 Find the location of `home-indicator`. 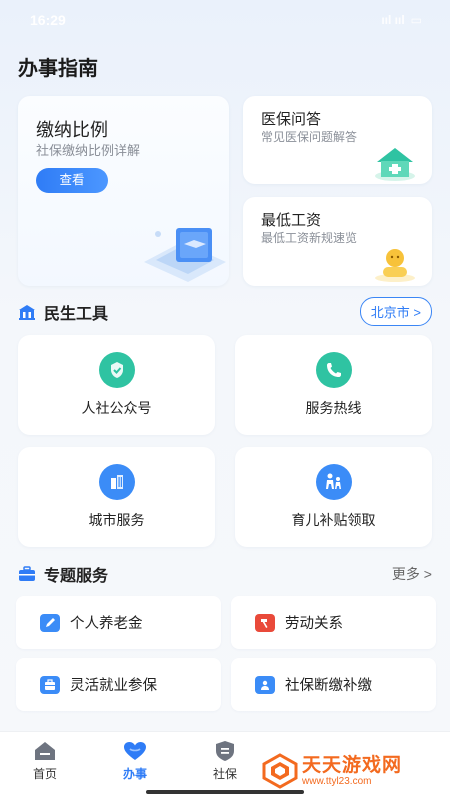

home-indicator is located at coordinates (225, 792).